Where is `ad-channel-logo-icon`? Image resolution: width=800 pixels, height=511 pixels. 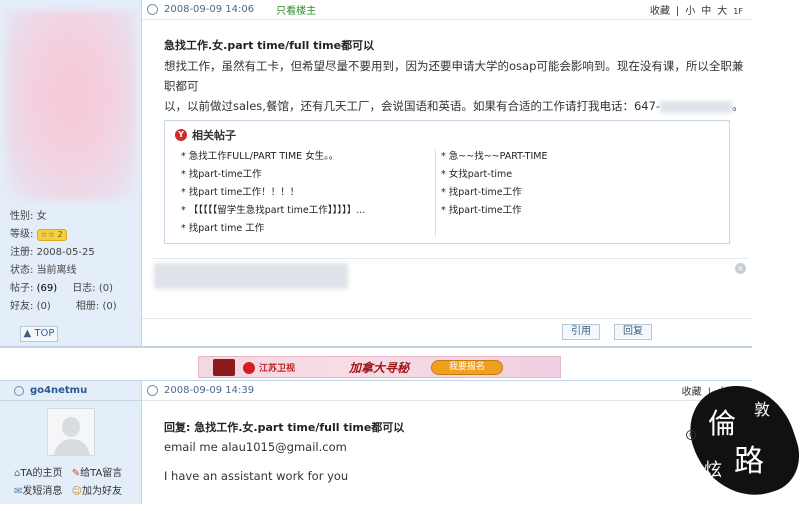
ad-channel-logo-icon is located at coordinates (249, 368).